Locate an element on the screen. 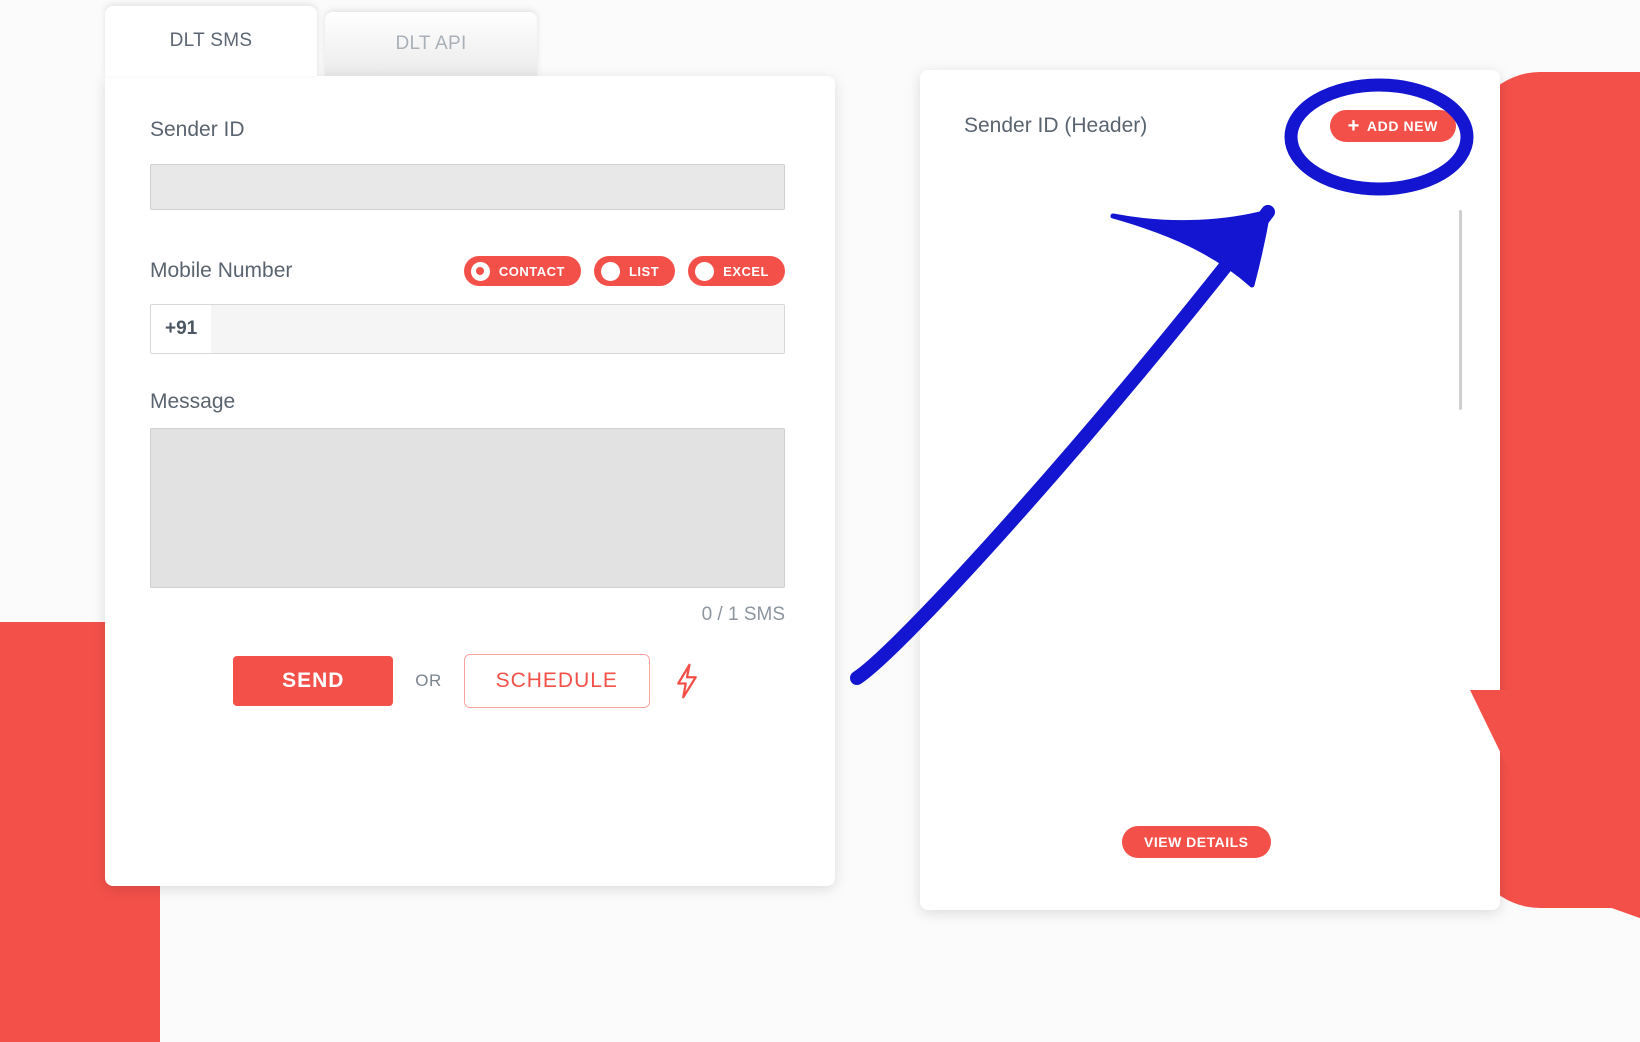 Image resolution: width=1640 pixels, height=1042 pixels. radio-selected-icon is located at coordinates (480, 271).